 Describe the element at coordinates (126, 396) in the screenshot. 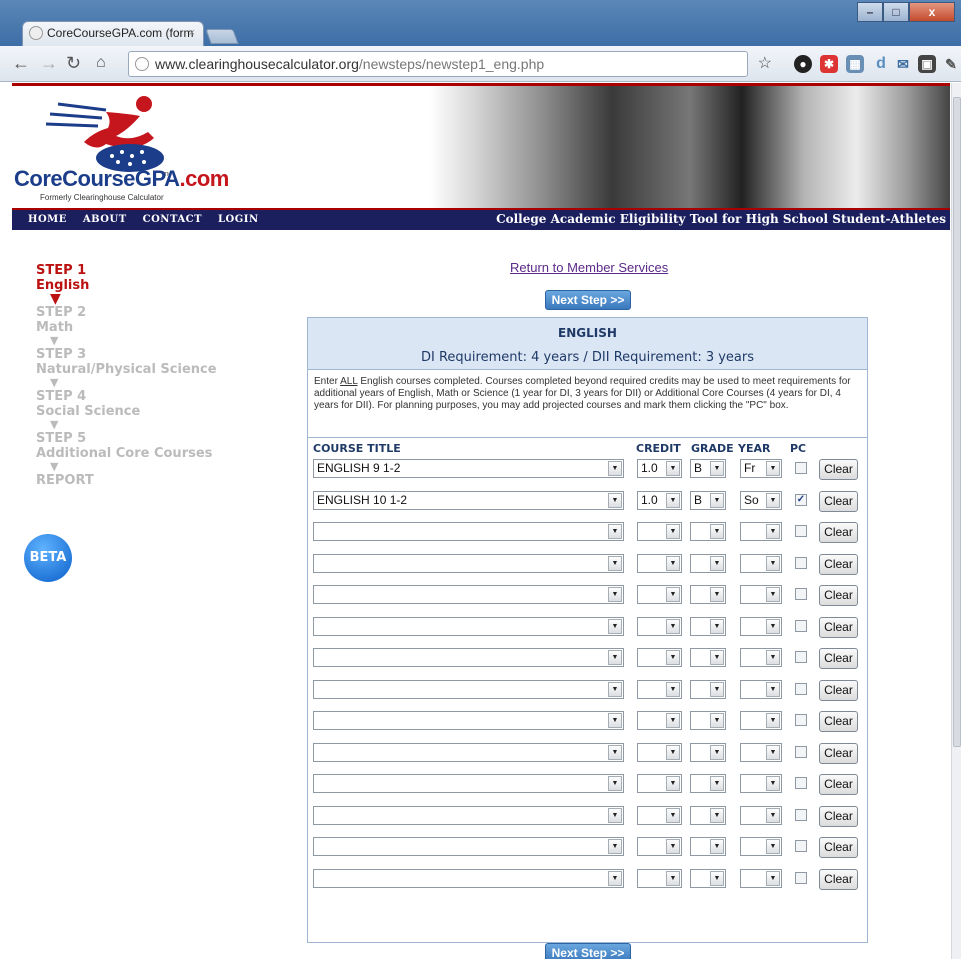

I see `step-4-label: STEP 4` at that location.